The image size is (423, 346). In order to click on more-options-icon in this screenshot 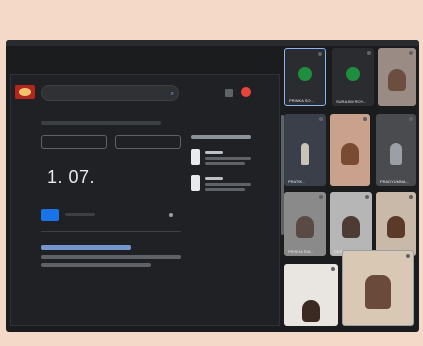, I will do `click(171, 215)`.